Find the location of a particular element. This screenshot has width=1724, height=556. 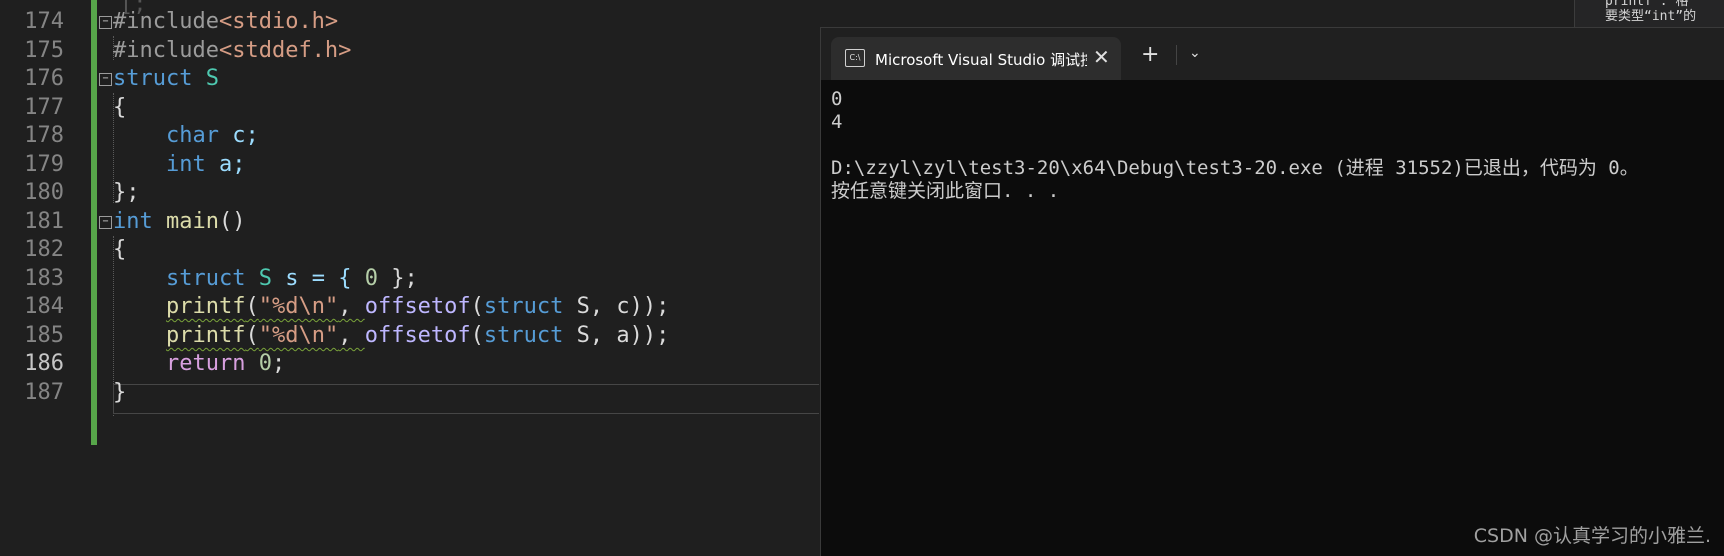

code-line: }; is located at coordinates (126, 192).